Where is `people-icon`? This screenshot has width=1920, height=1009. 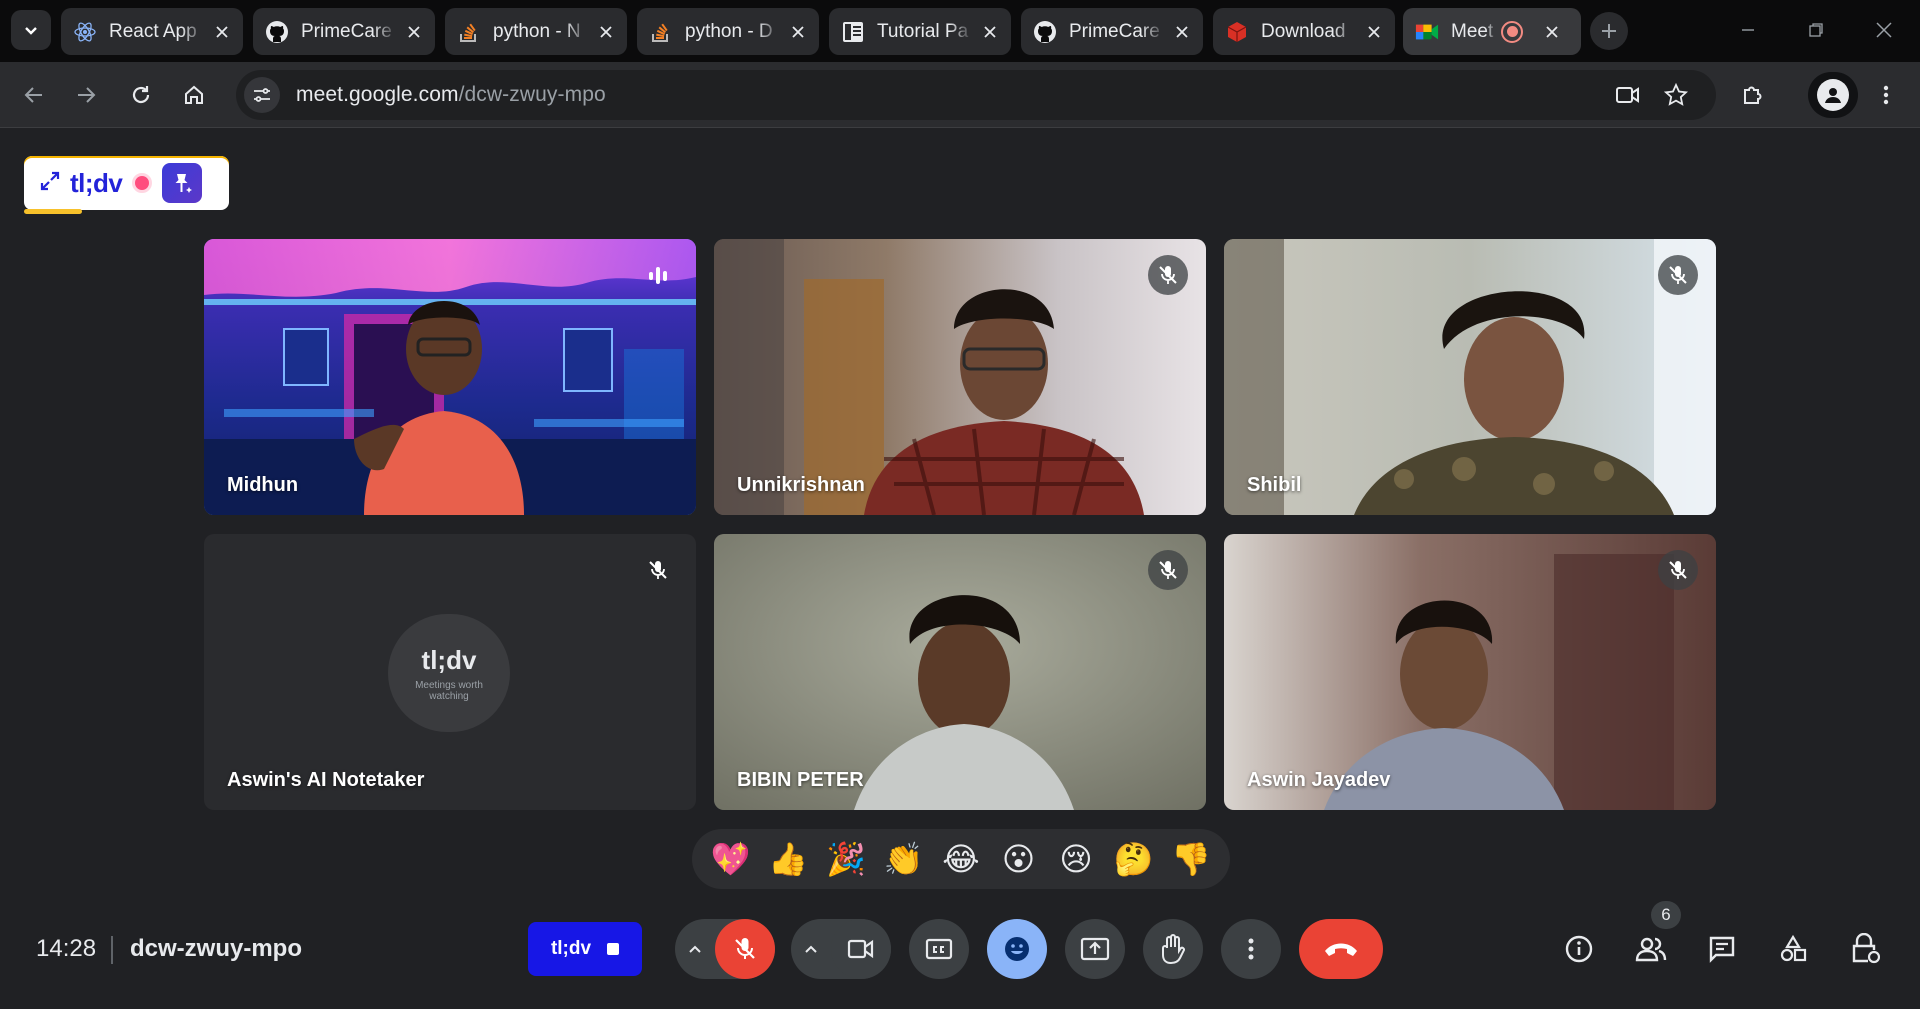
people-icon is located at coordinates (1651, 949).